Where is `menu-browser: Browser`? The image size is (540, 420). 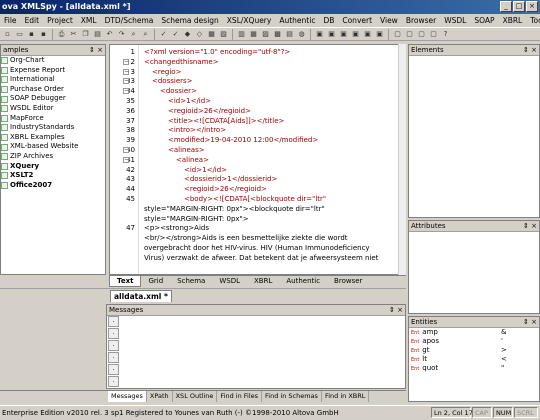
menu-browser: Browser is located at coordinates (421, 20).